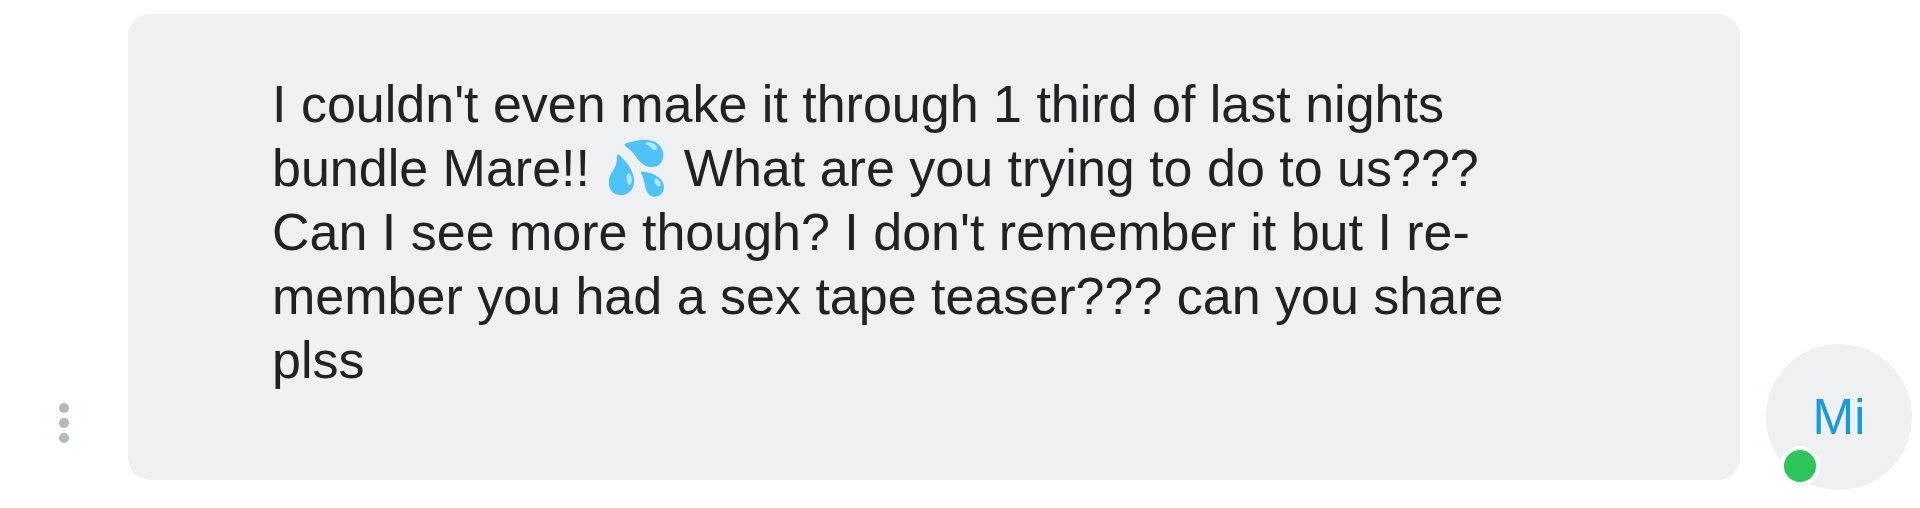  What do you see at coordinates (64, 423) in the screenshot?
I see `more-options-icon` at bounding box center [64, 423].